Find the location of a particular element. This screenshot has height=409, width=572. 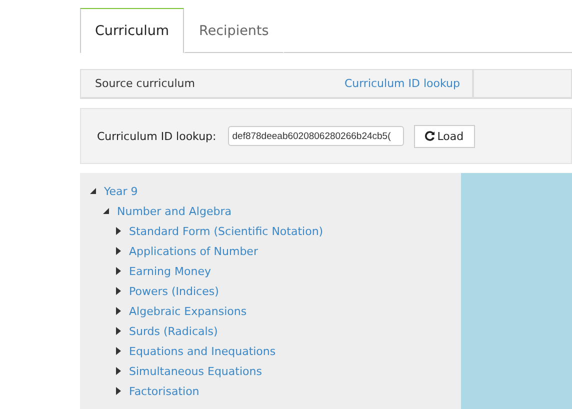

lookup-label: Curriculum ID lookup: is located at coordinates (156, 136).